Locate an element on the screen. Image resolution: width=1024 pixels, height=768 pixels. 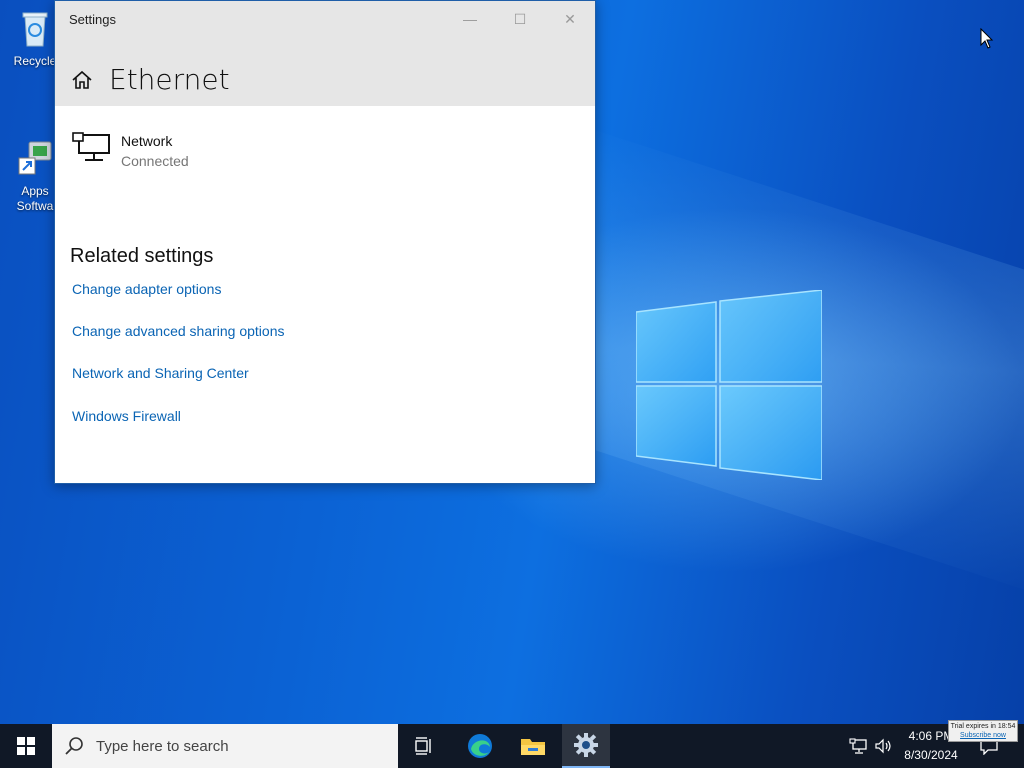
mouse-cursor-icon is located at coordinates (987, 38).